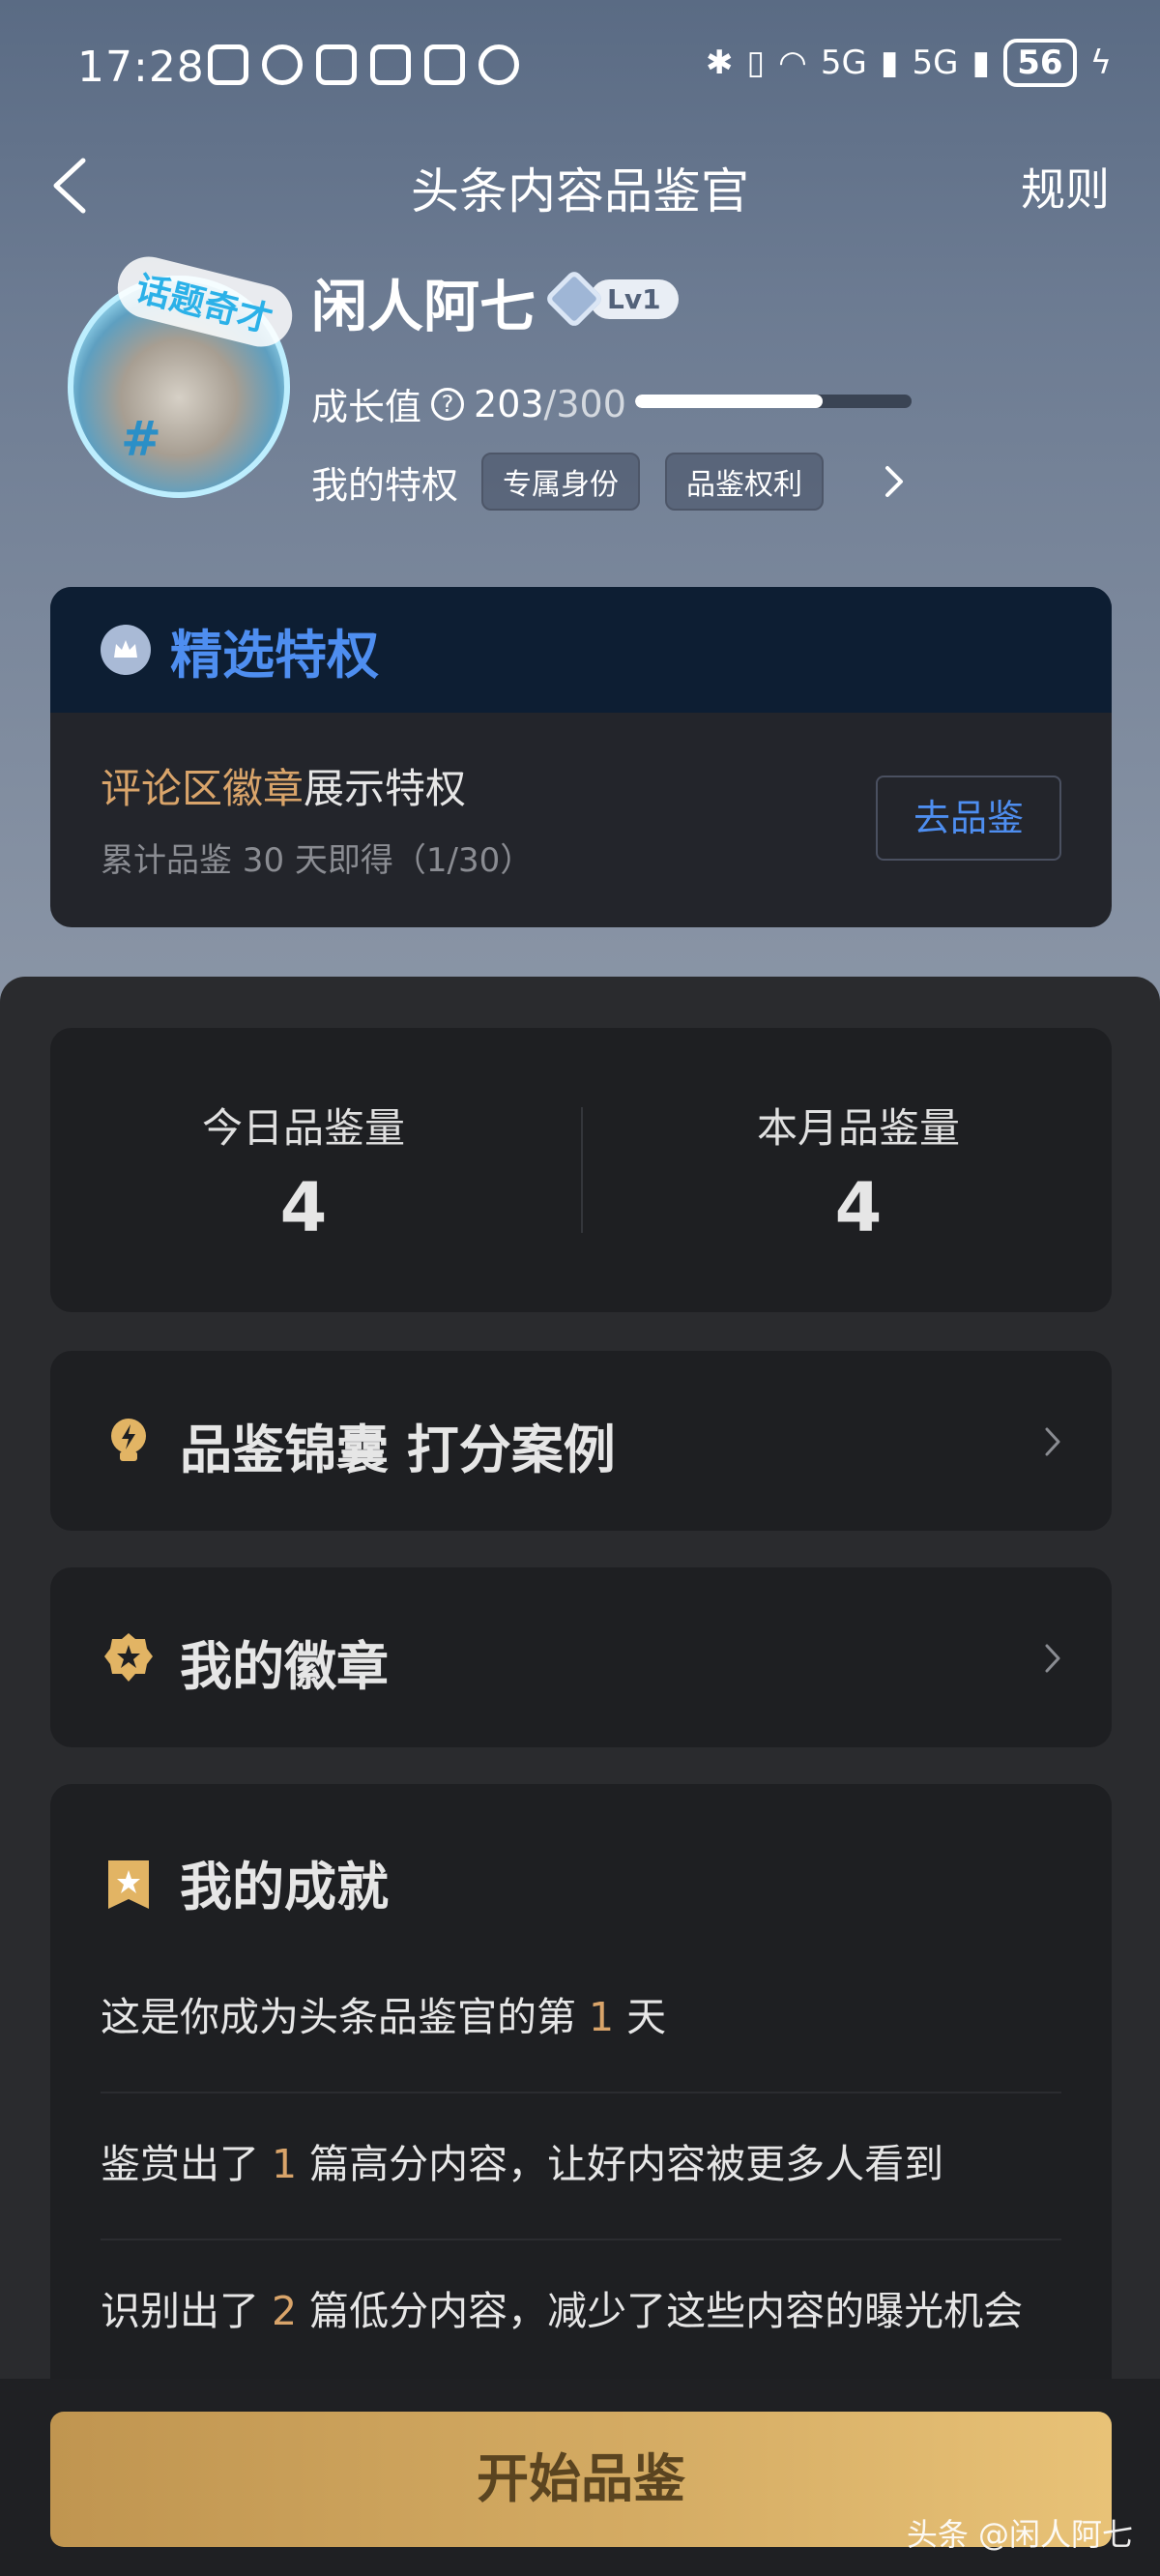 This screenshot has height=2576, width=1160. I want to click on growth-current: 203, so click(509, 403).